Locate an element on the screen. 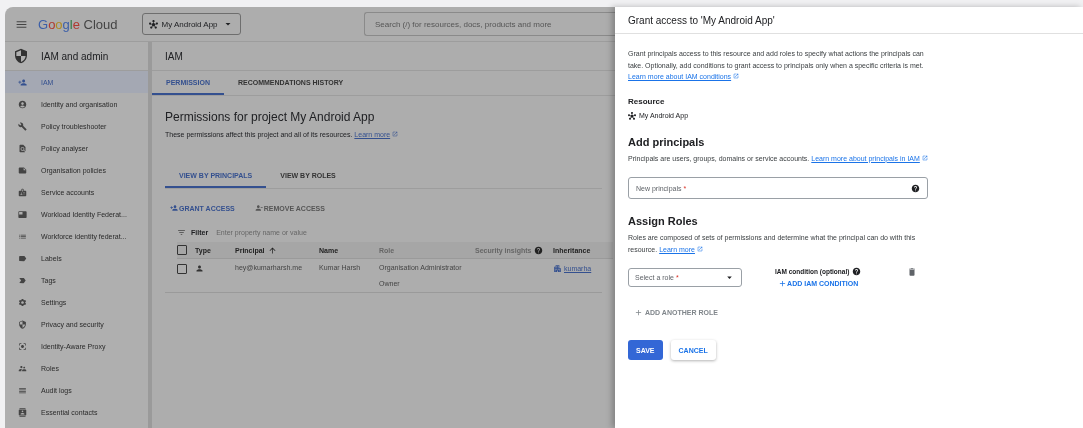 The image size is (1083, 428). panel-title: Grant access to 'My Android App' is located at coordinates (849, 20).